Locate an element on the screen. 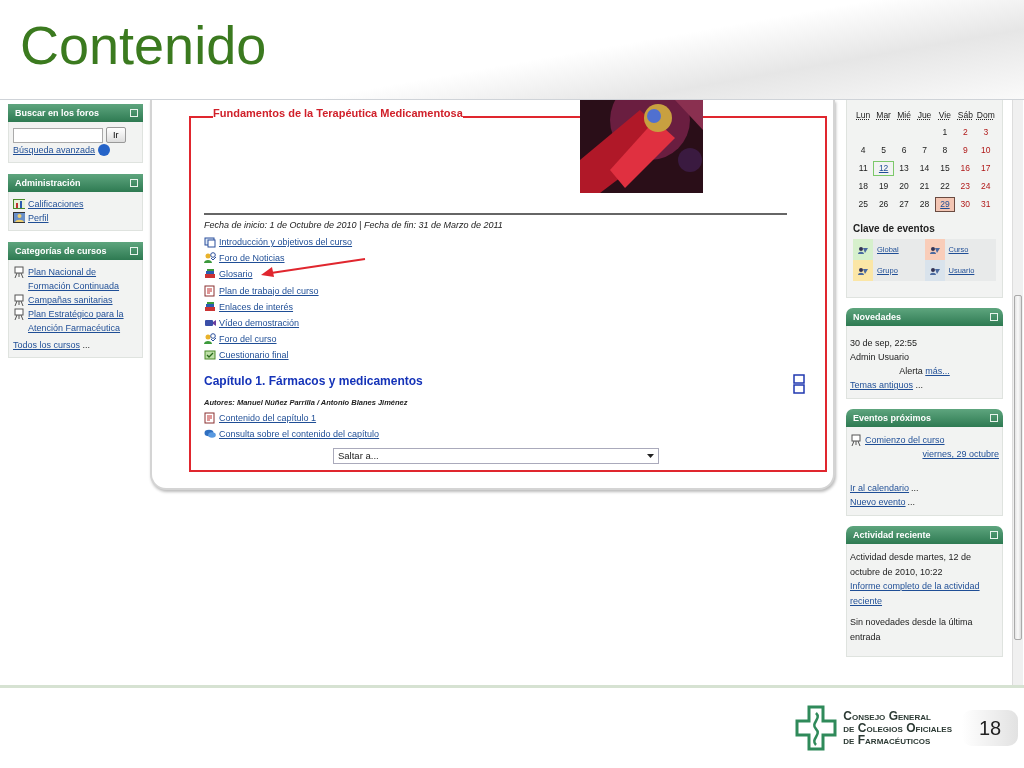 This screenshot has height=768, width=1024. activity-link: Cuestionario final is located at coordinates (254, 355).